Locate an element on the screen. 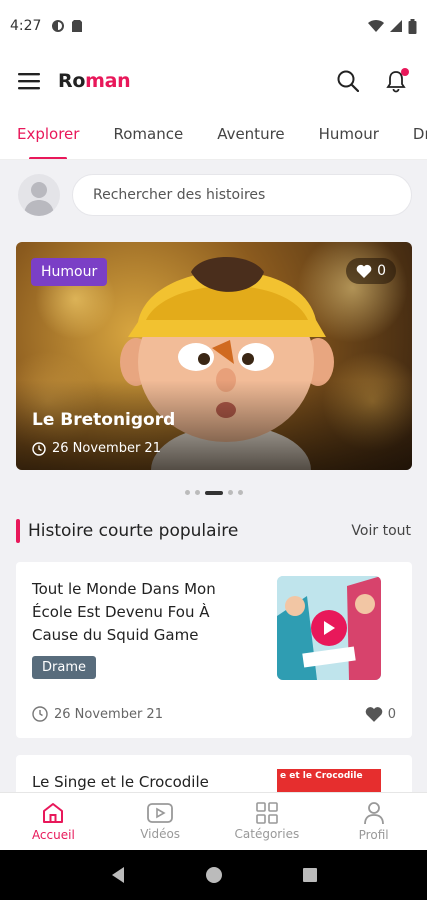 Image resolution: width=427 pixels, height=900 pixels. profile-icon is located at coordinates (373, 813).